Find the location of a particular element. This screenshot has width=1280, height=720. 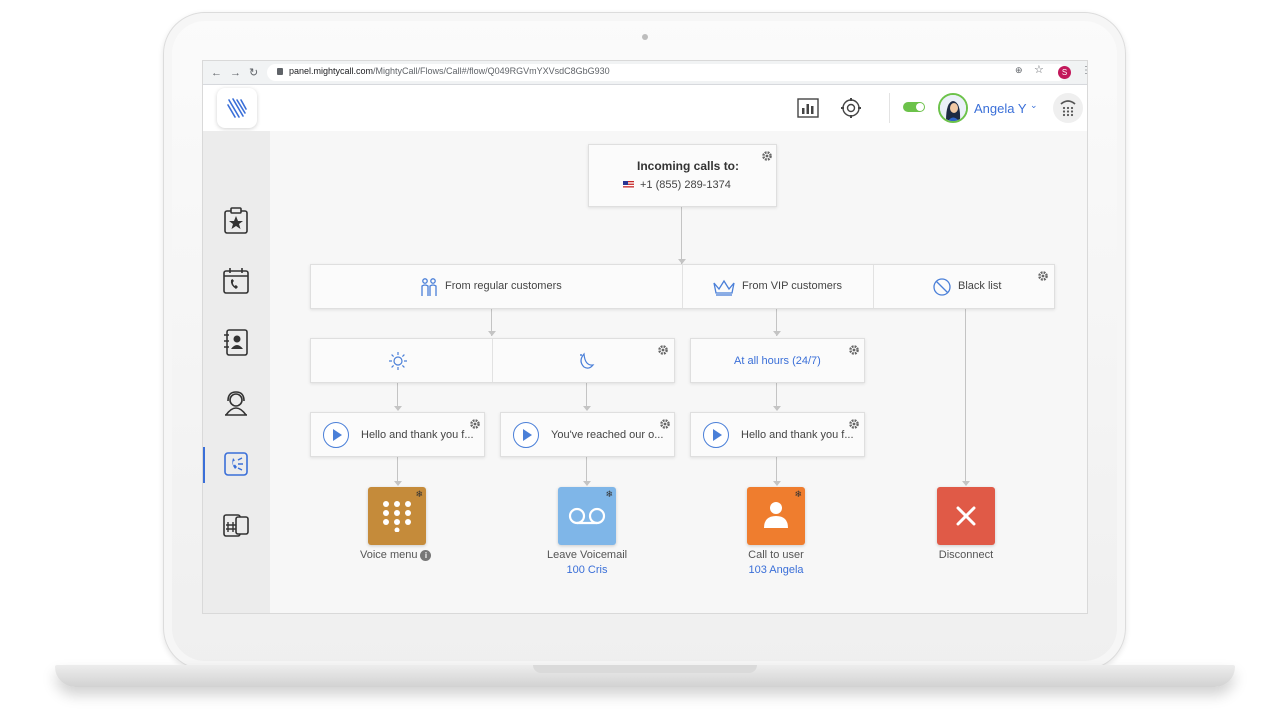

voice-menu-label: Voice menu i is located at coordinates (396, 555).